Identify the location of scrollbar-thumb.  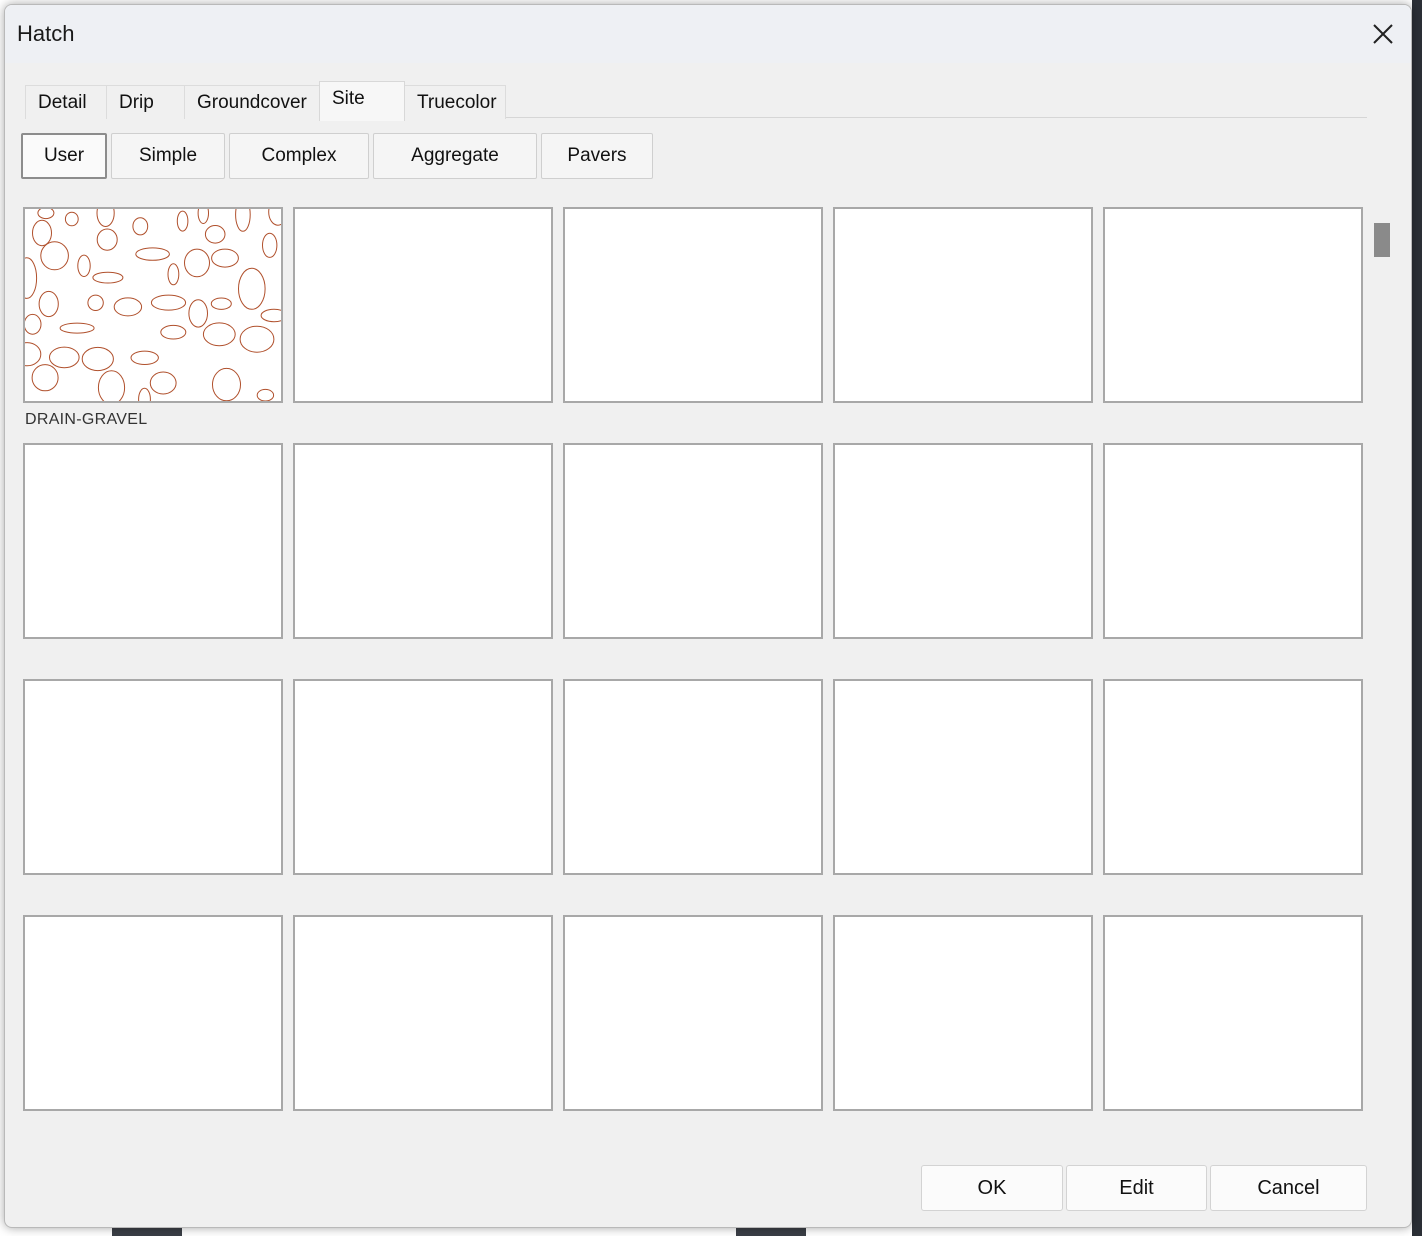
(1382, 240).